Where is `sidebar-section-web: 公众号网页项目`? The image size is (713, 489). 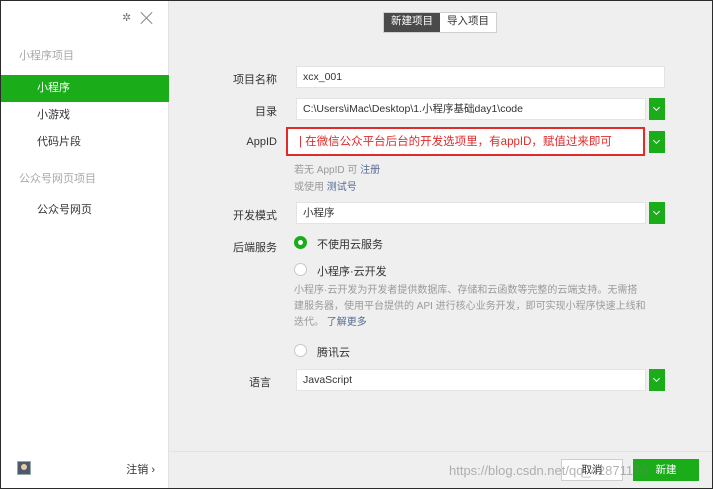
sidebar-section-web: 公众号网页项目 is located at coordinates (57, 179).